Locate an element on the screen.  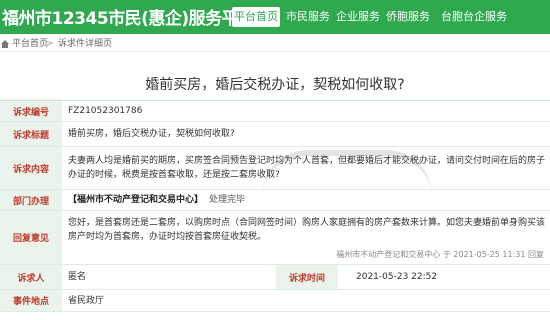
nav-home: 平台首页 is located at coordinates (256, 17).